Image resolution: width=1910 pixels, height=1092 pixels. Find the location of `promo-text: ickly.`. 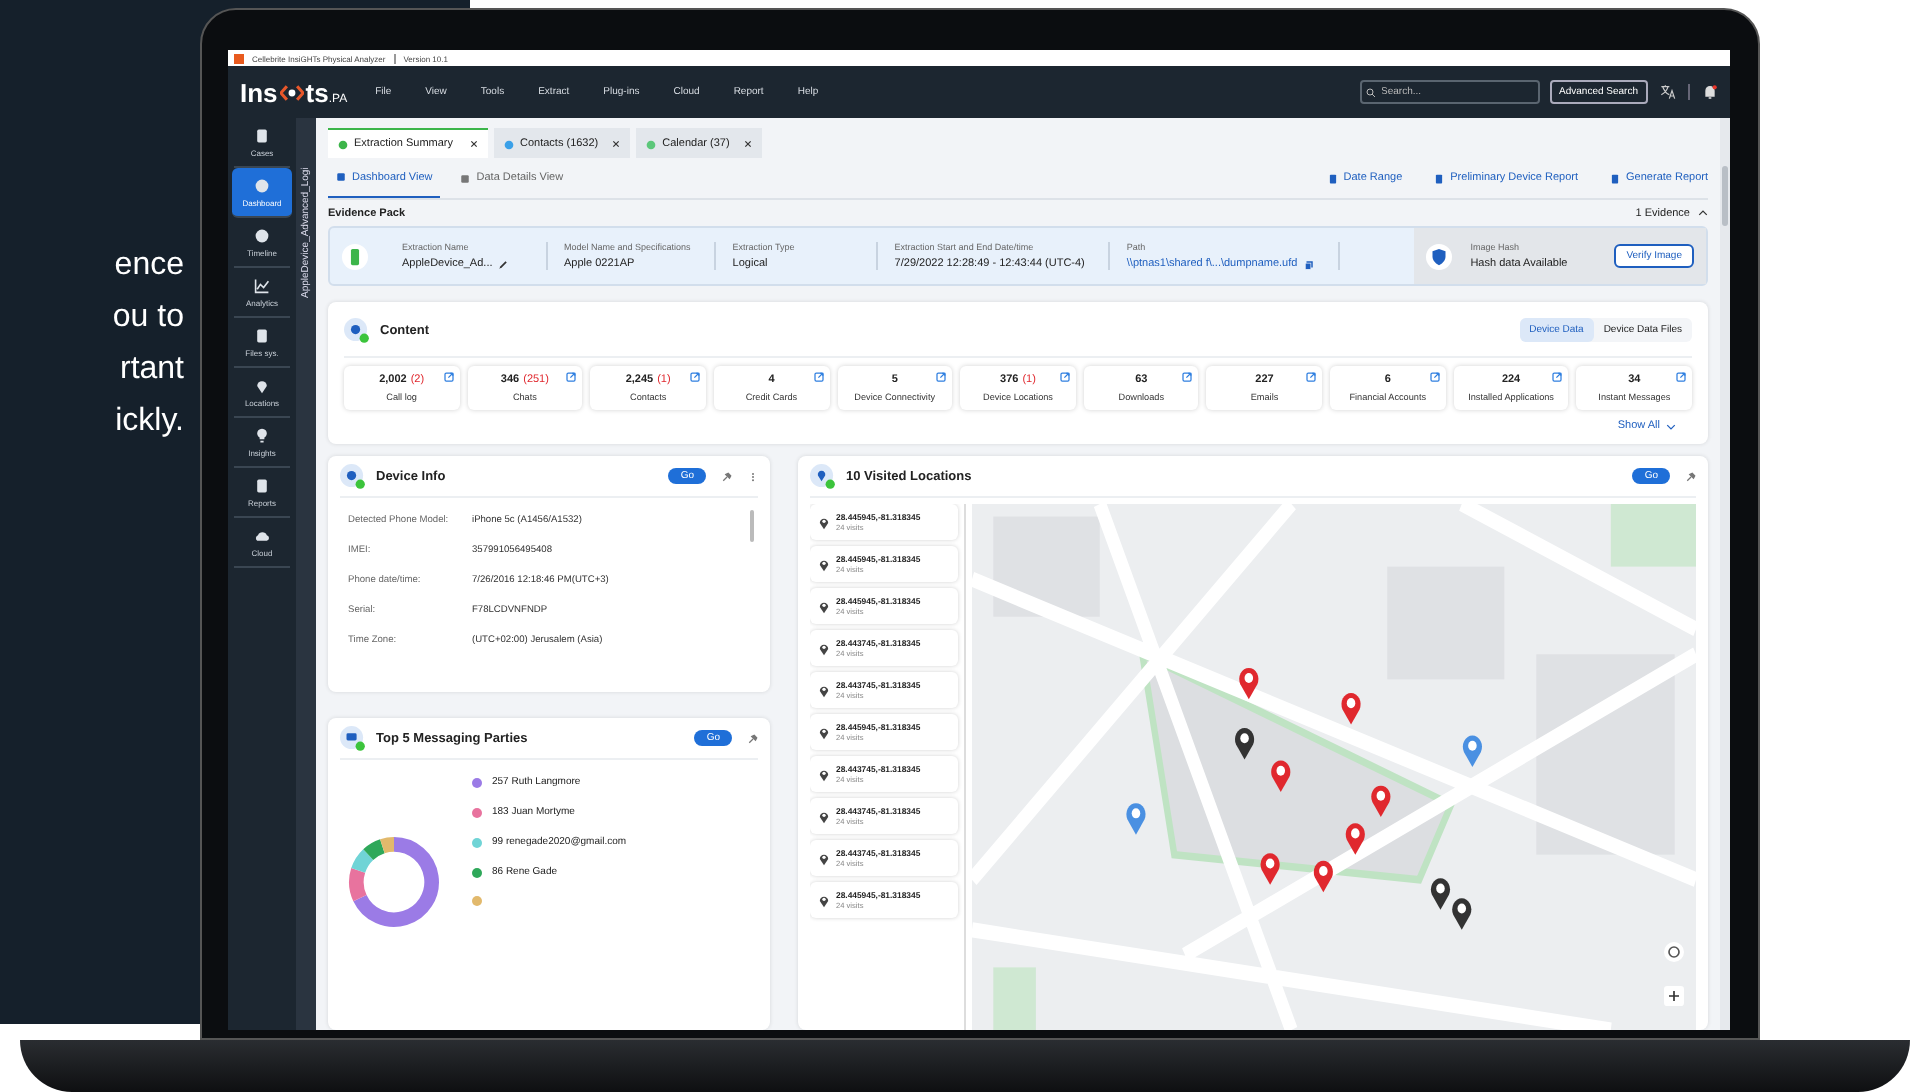

promo-text: ickly. is located at coordinates (148, 422).